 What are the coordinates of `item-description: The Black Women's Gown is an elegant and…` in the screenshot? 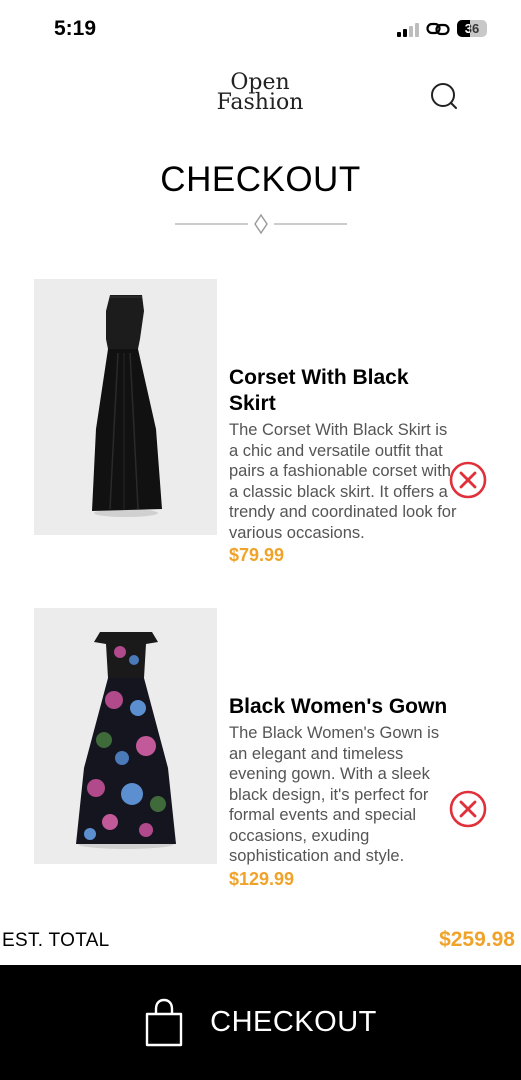 It's located at (334, 794).